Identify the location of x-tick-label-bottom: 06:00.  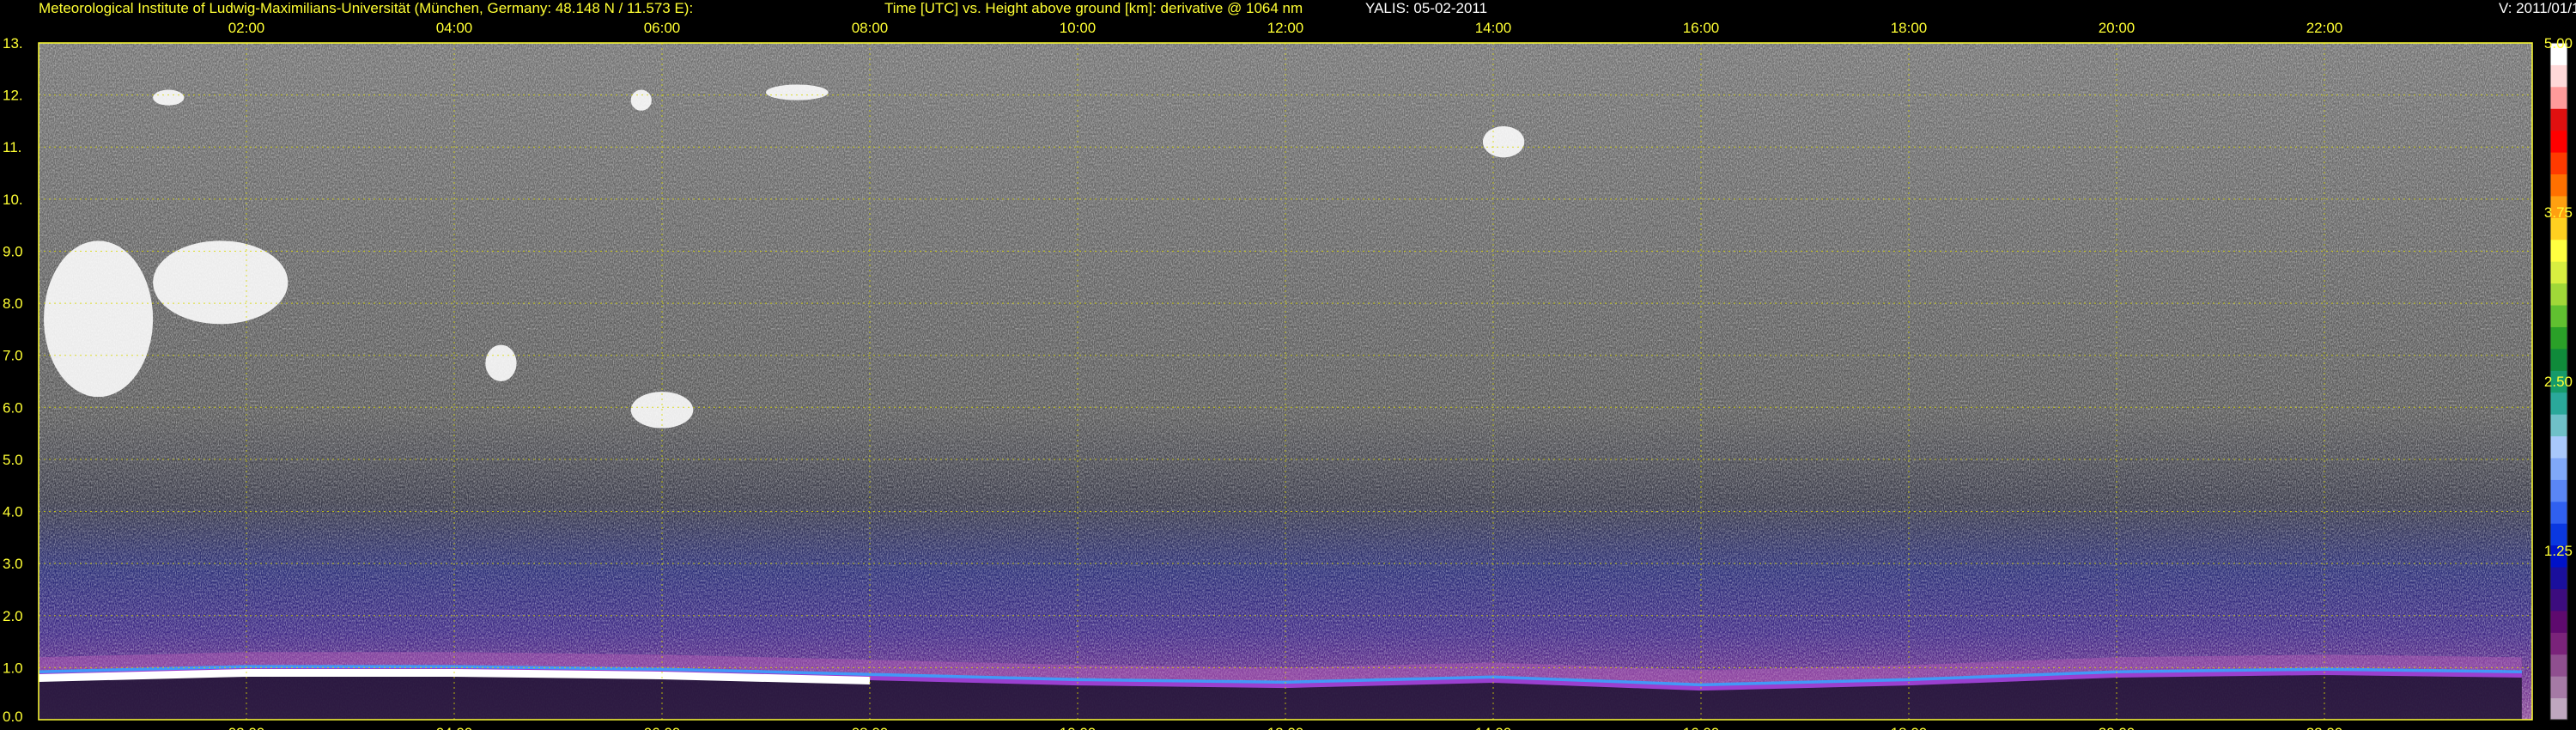
(662, 727).